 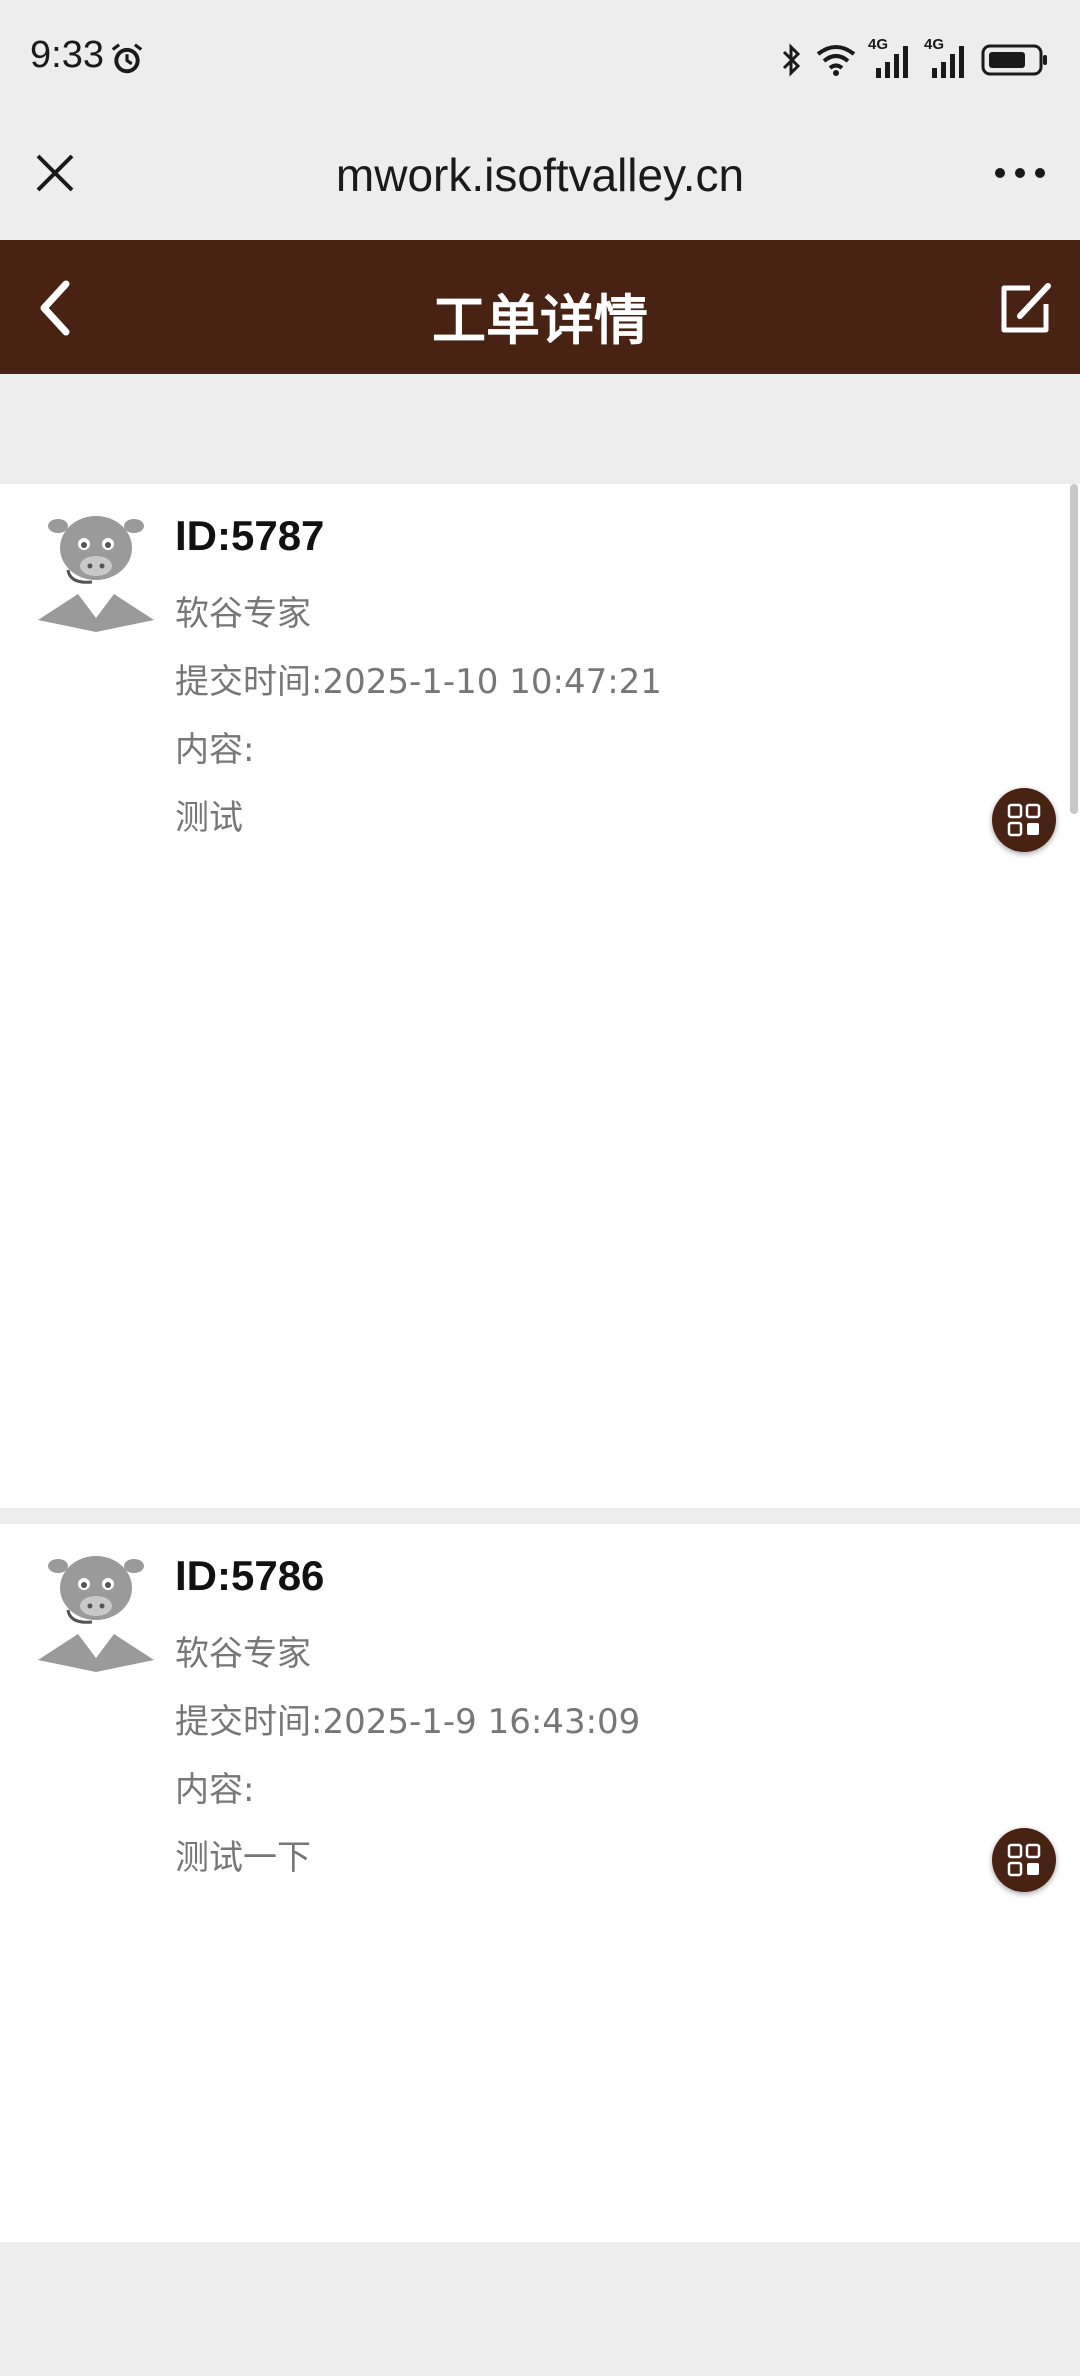 What do you see at coordinates (243, 1858) in the screenshot?
I see `ticket-content: 测试一下` at bounding box center [243, 1858].